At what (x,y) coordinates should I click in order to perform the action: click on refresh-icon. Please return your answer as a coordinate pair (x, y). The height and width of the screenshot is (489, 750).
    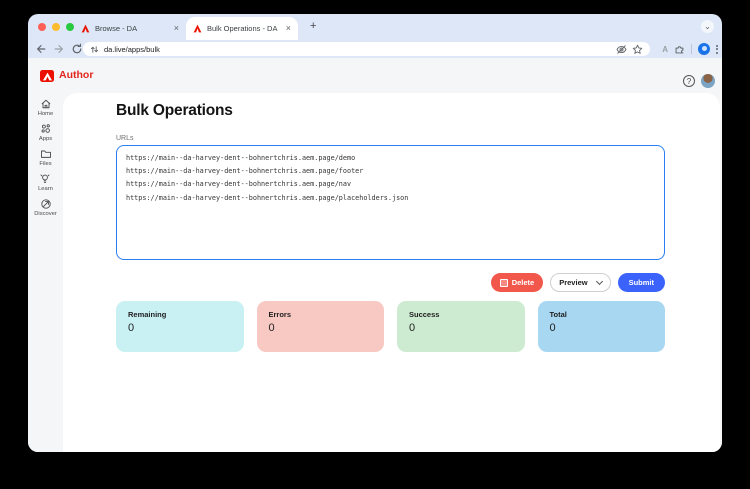
    Looking at the image, I should click on (77, 49).